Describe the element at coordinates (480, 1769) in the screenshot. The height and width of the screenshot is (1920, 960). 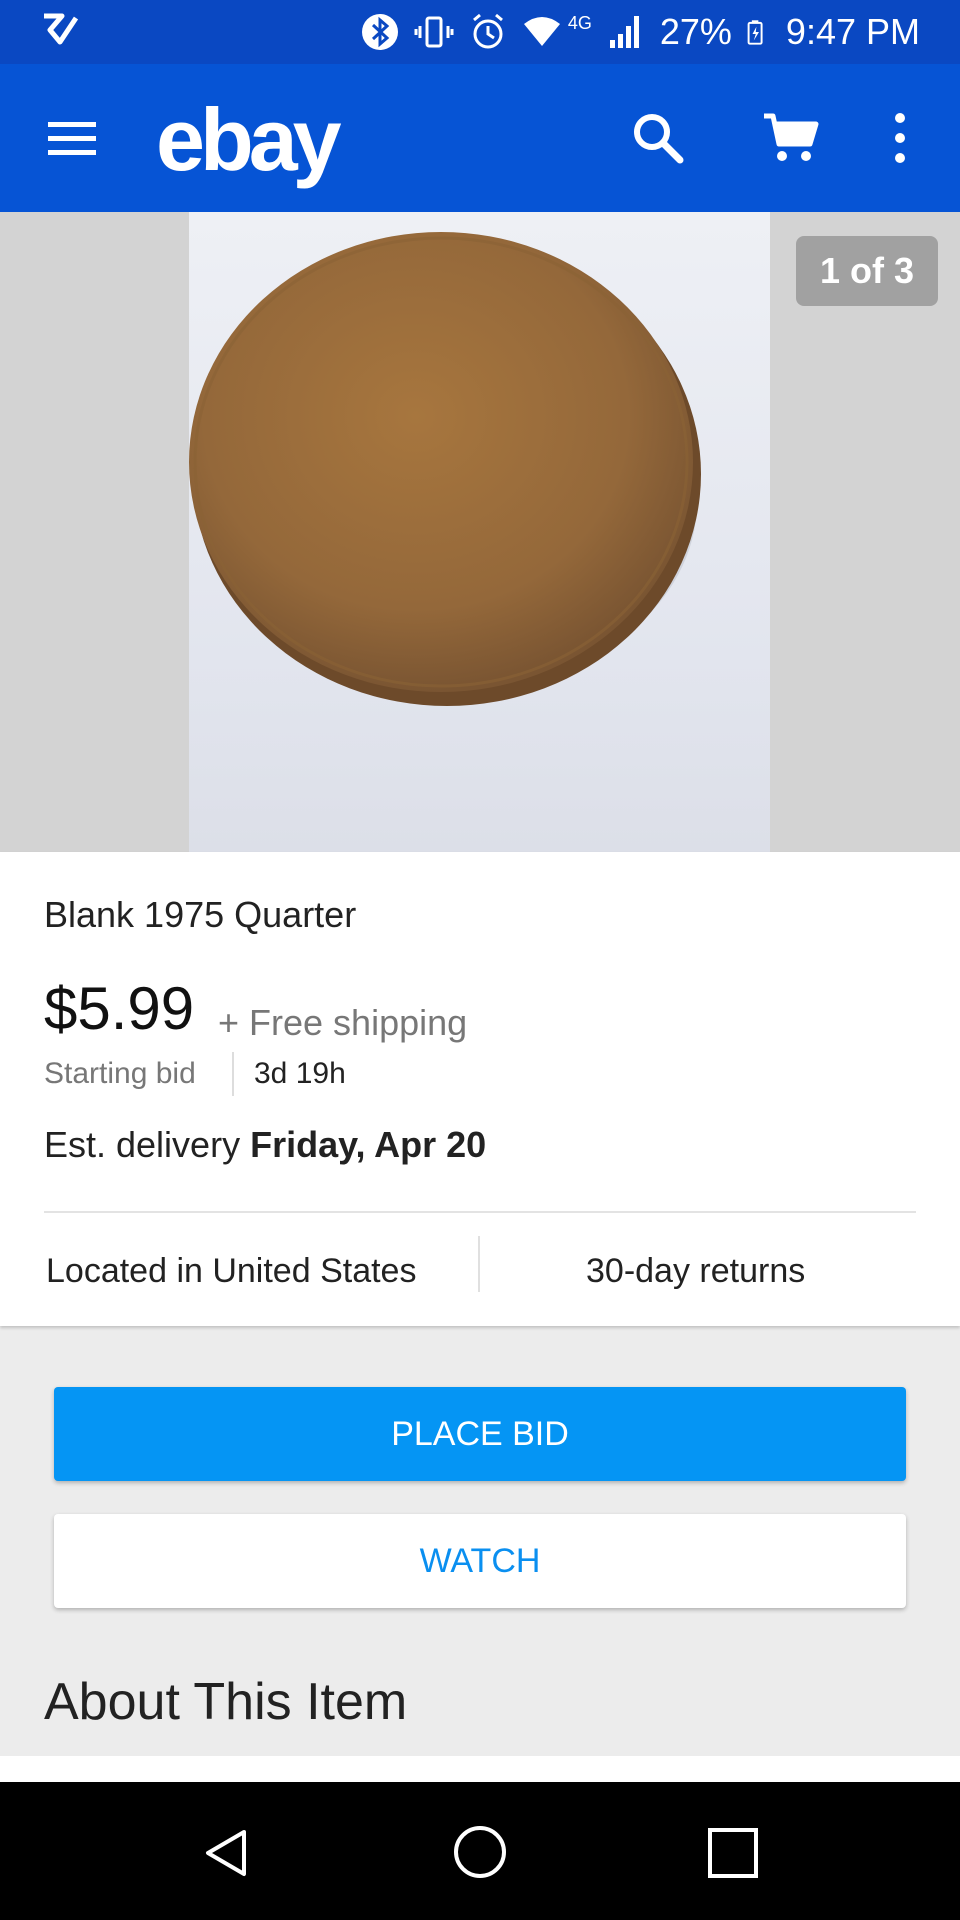
I see `about-section-card` at that location.